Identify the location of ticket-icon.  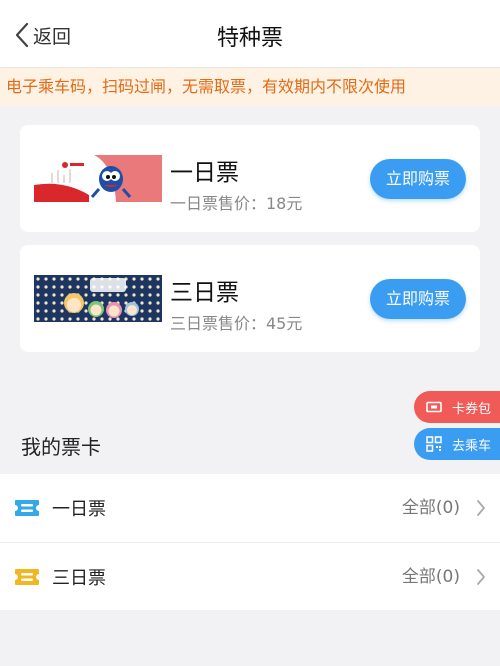
(434, 407).